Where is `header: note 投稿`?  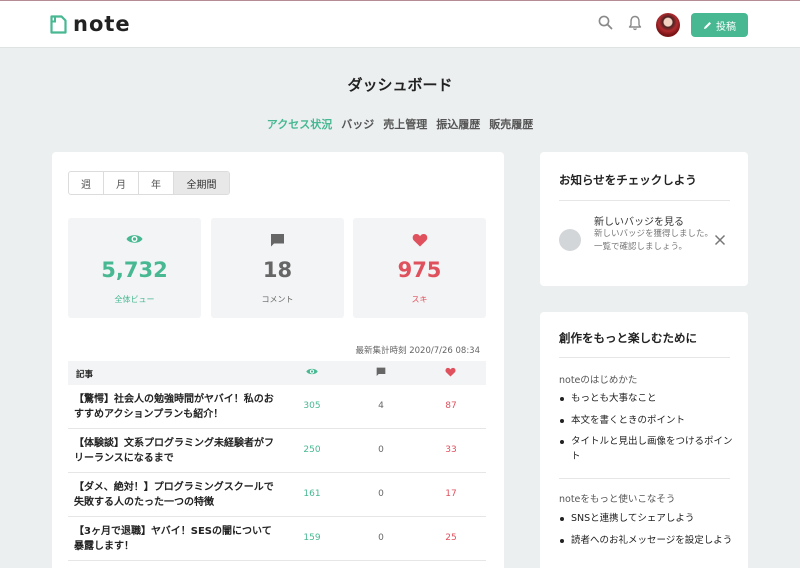 header: note 投稿 is located at coordinates (400, 24).